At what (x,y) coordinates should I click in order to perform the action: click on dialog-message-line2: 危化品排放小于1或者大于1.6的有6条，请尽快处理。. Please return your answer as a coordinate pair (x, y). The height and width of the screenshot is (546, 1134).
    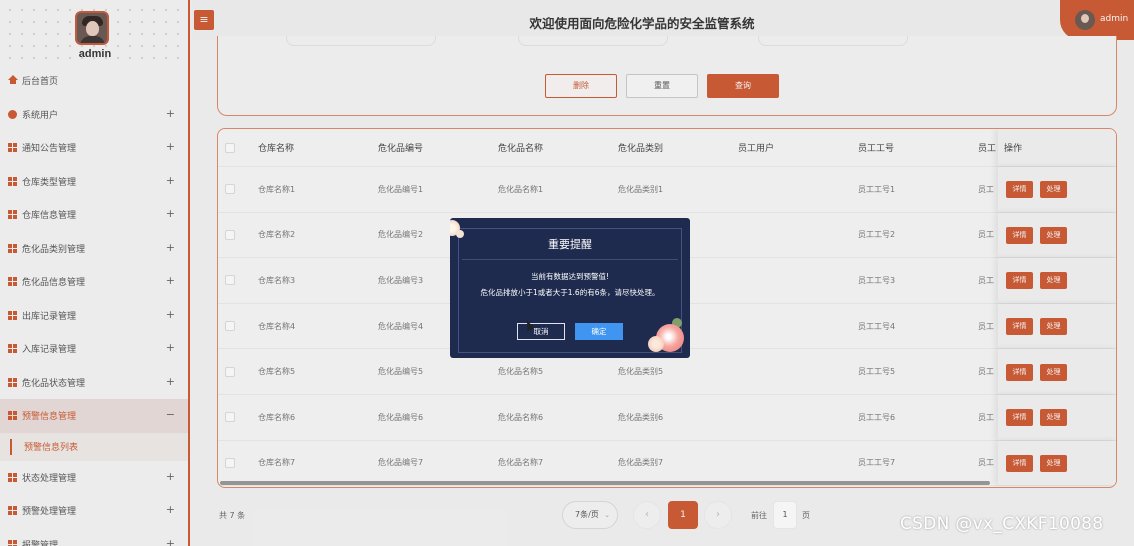
    Looking at the image, I should click on (570, 292).